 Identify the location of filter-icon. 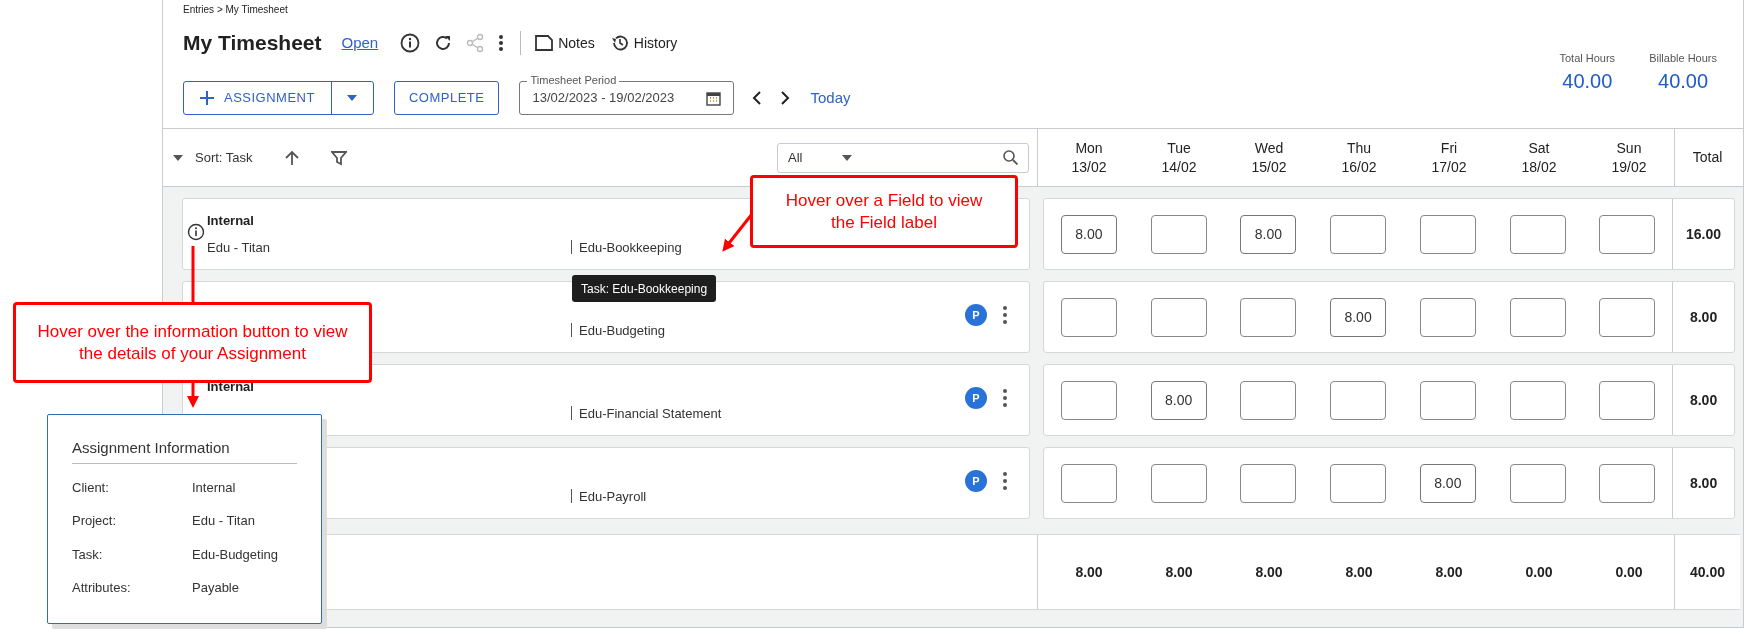
(338, 157).